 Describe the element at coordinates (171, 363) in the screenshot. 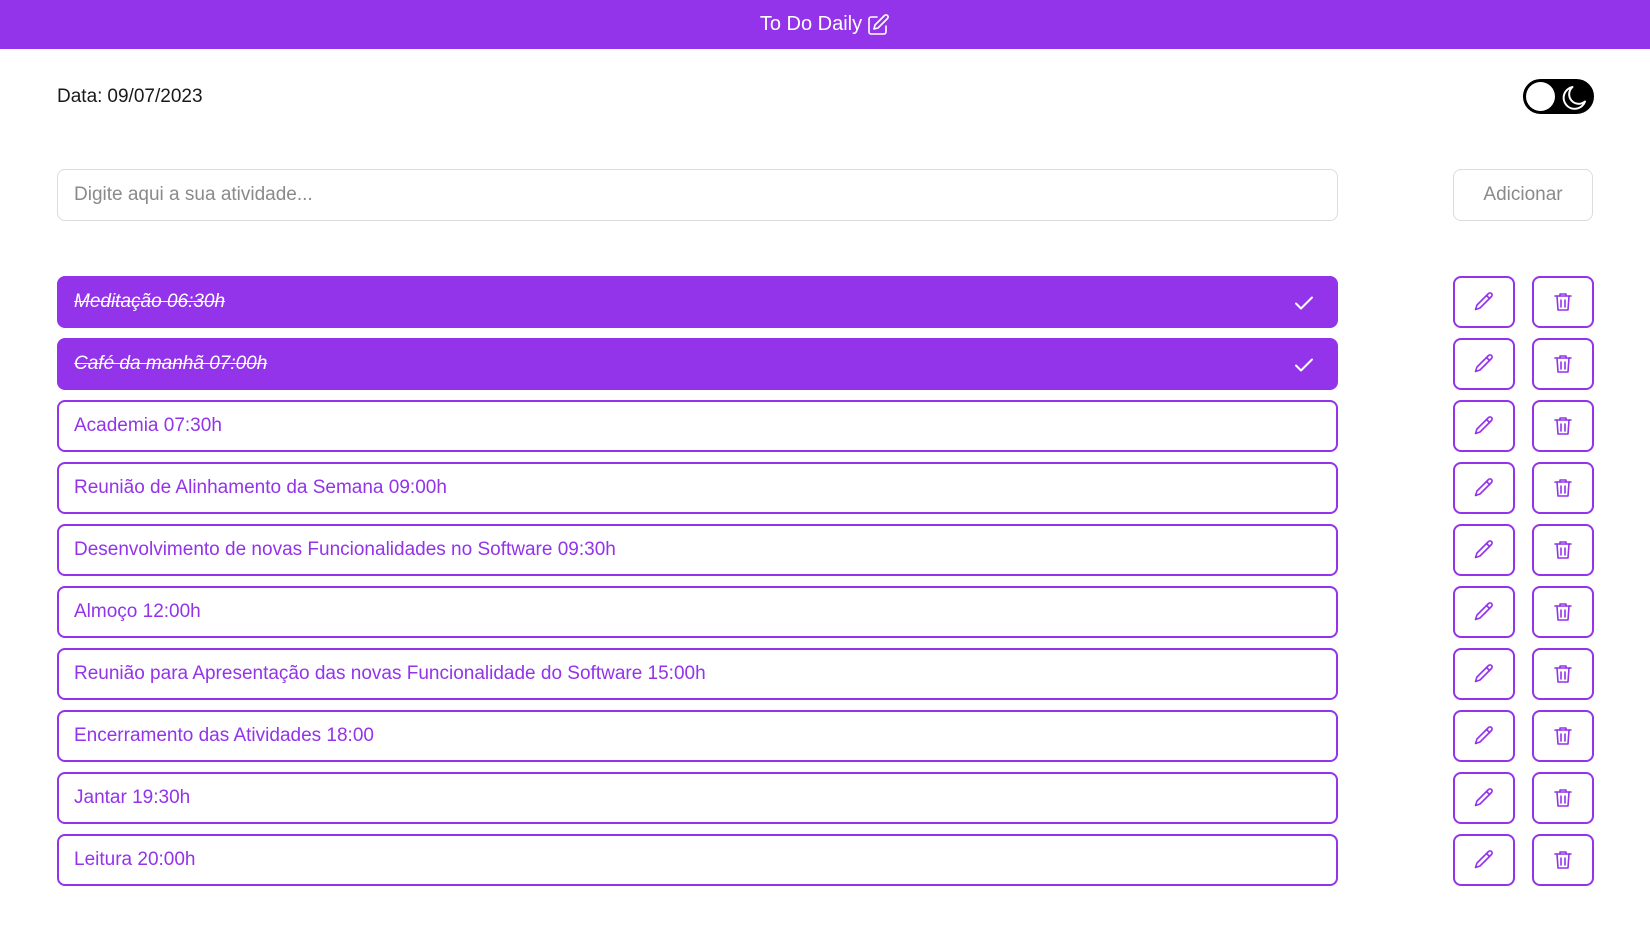

I see `task-text: Café da manhã 07:00h` at that location.